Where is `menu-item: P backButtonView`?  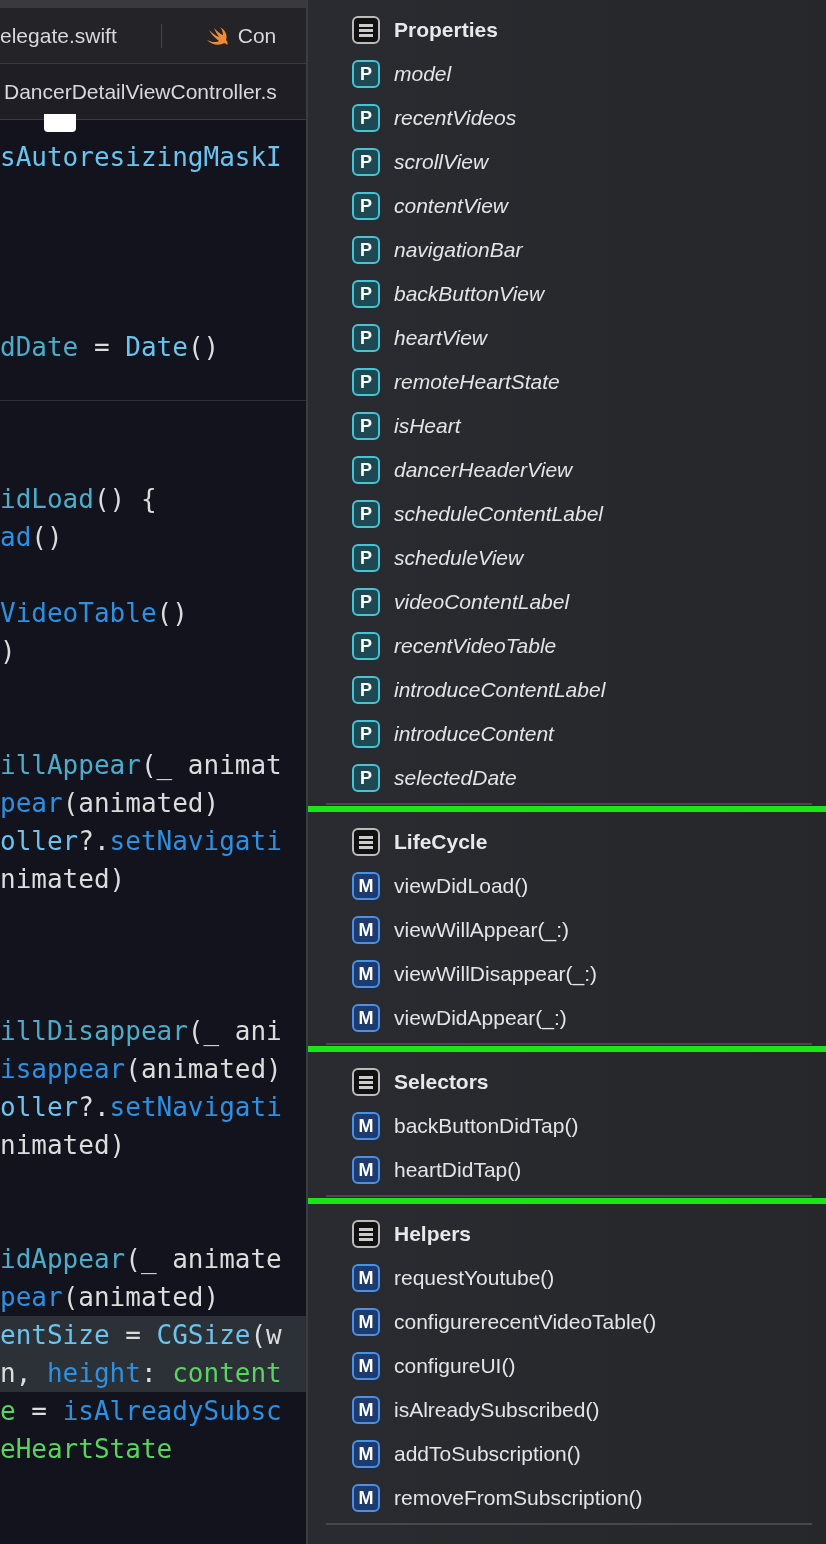
menu-item: P backButtonView is located at coordinates (567, 294).